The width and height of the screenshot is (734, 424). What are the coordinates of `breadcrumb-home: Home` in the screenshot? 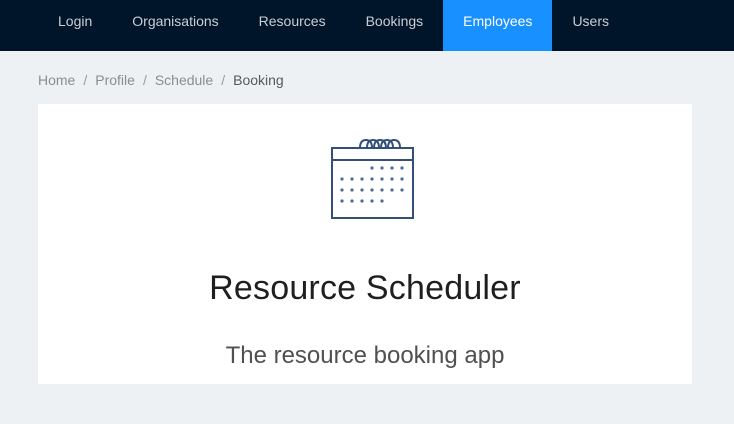 It's located at (56, 80).